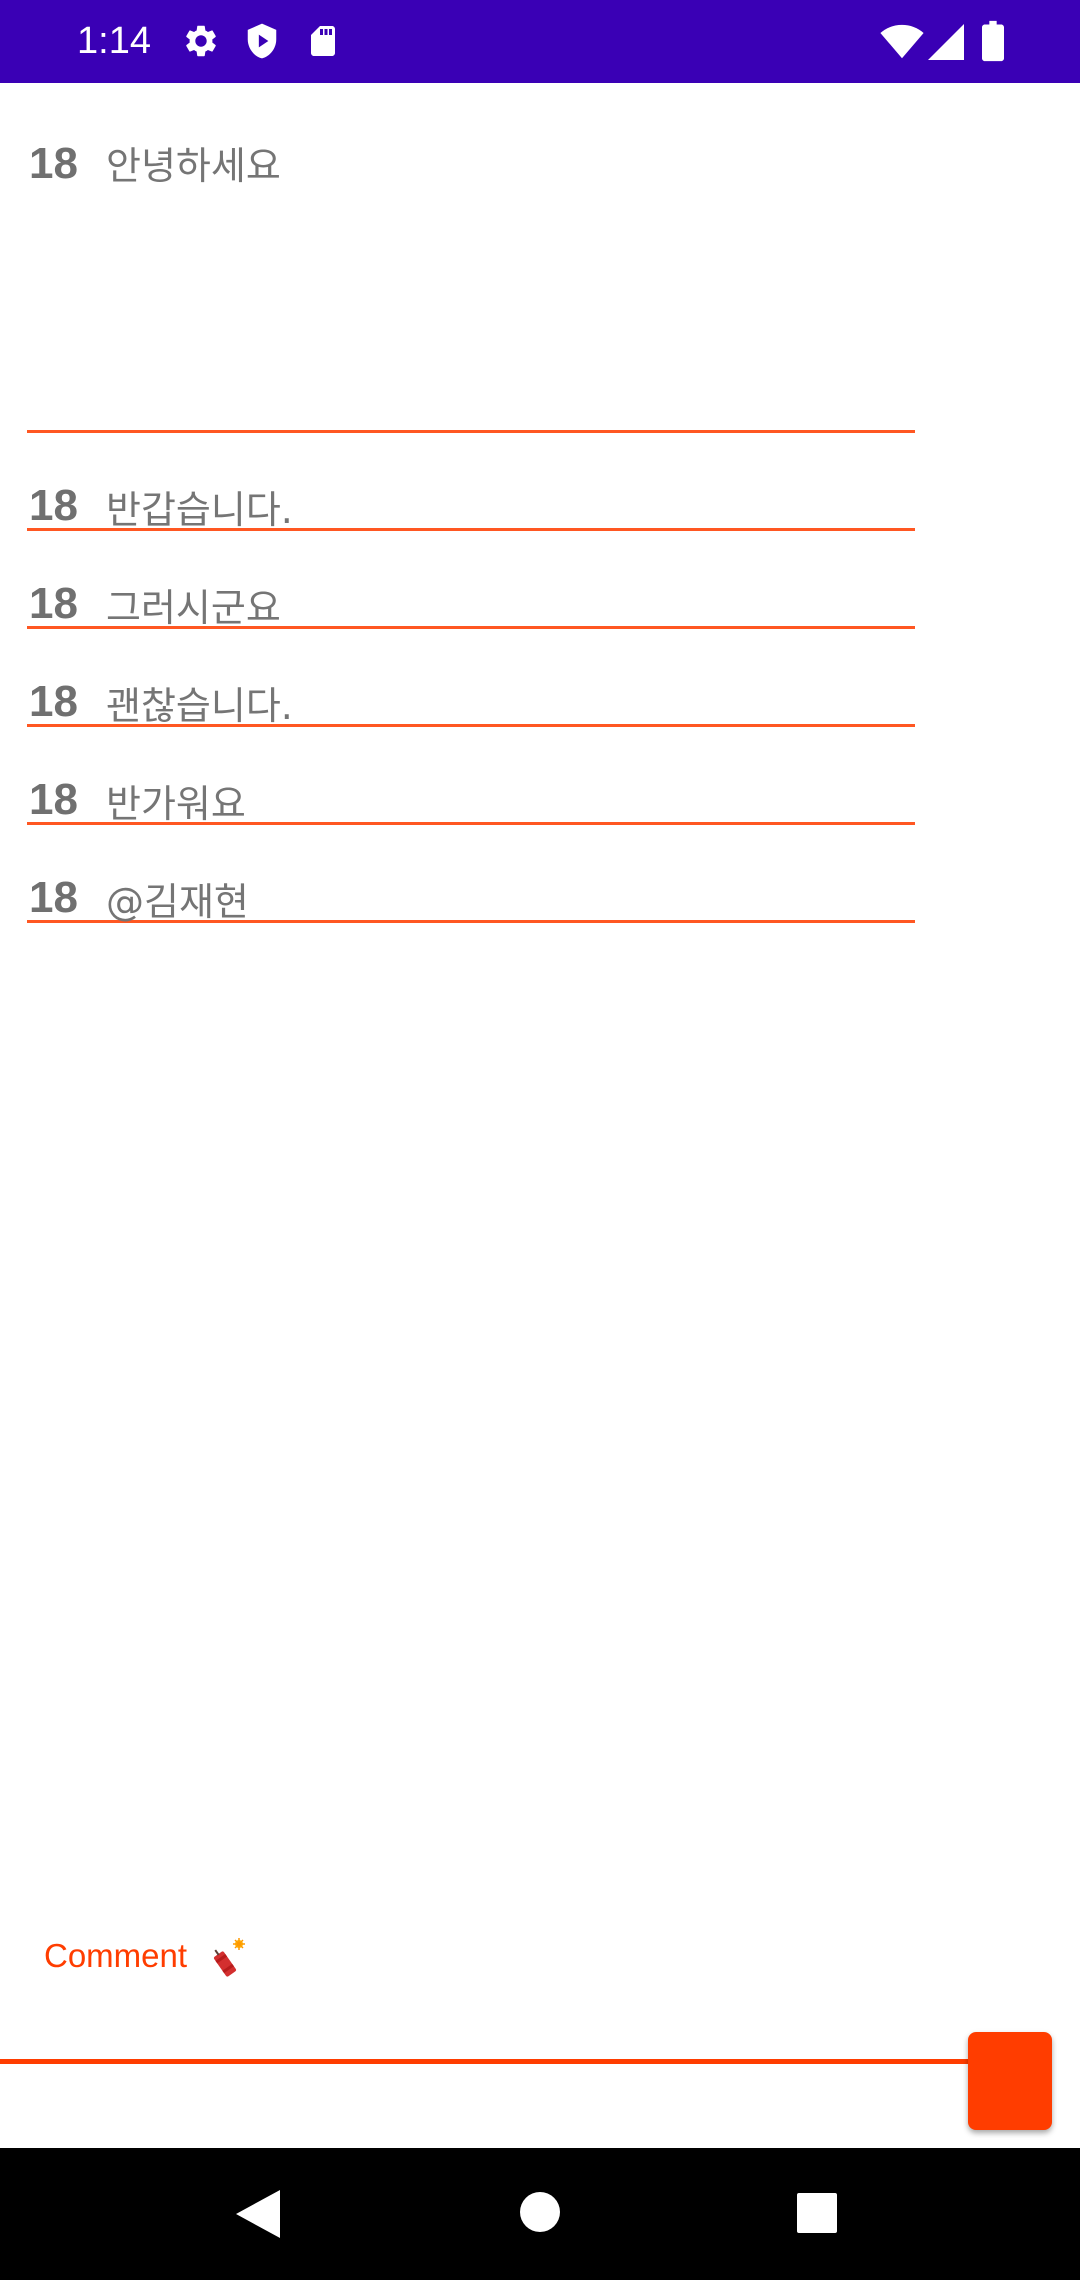 The height and width of the screenshot is (2280, 1080). What do you see at coordinates (902, 41) in the screenshot?
I see `wifi-icon` at bounding box center [902, 41].